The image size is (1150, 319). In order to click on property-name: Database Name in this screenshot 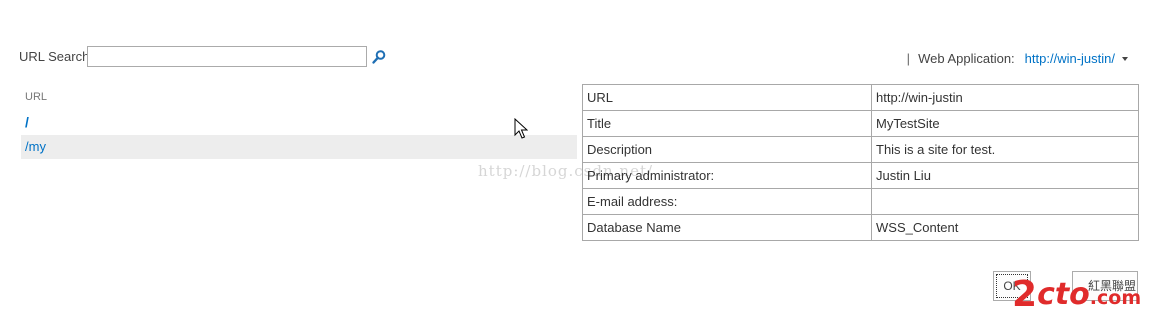, I will do `click(727, 227)`.